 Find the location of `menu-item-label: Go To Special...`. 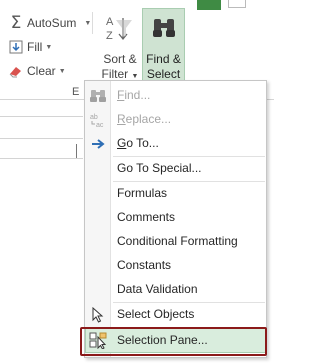

menu-item-label: Go To Special... is located at coordinates (159, 168).